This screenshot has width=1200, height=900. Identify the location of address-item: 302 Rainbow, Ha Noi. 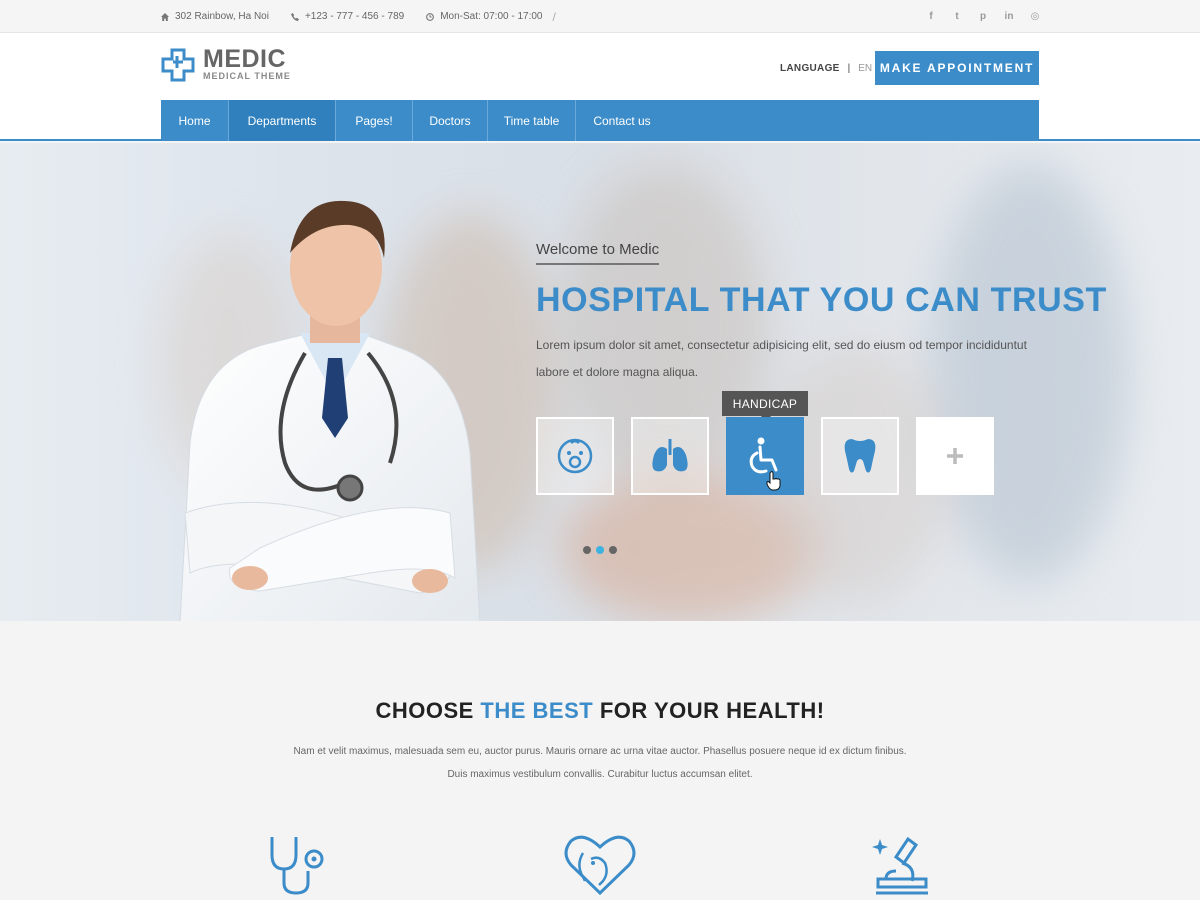
(215, 16).